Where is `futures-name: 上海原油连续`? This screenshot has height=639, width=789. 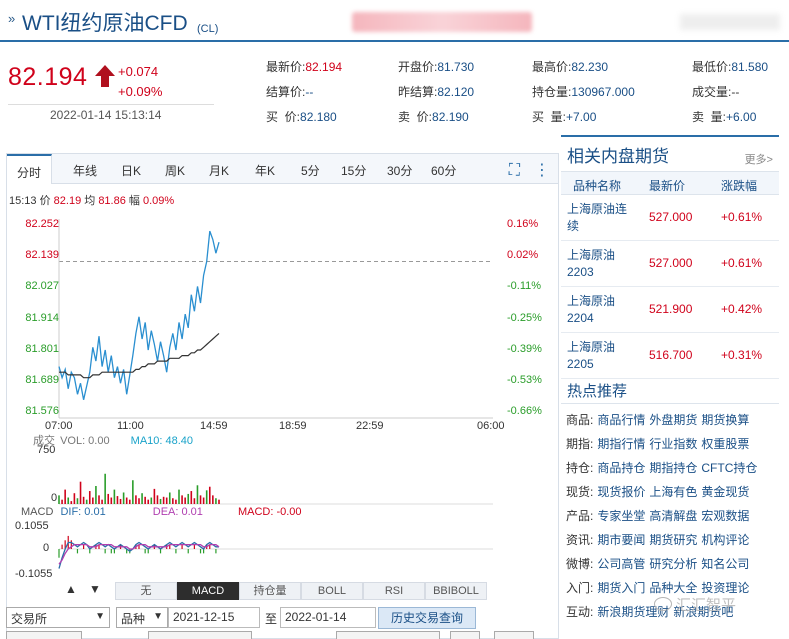 futures-name: 上海原油连续 is located at coordinates (600, 218).